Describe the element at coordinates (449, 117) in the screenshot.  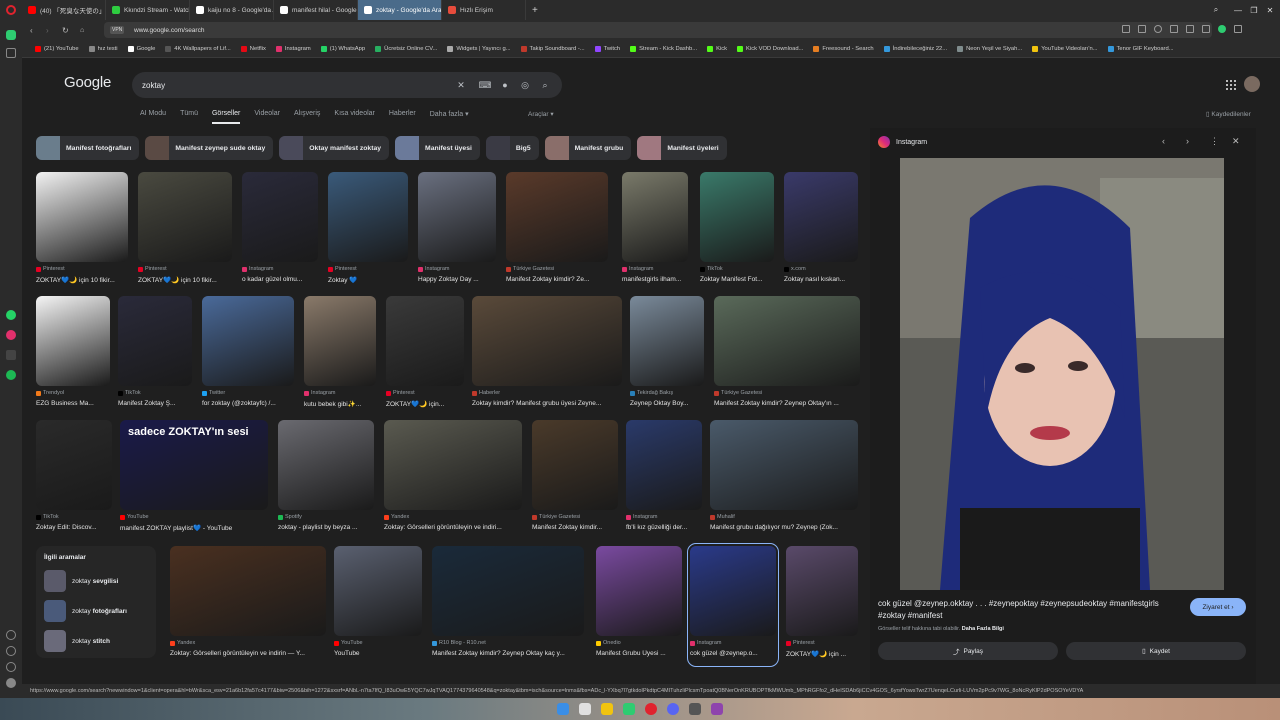
I see `search-tab: Daha fazla ▾` at that location.